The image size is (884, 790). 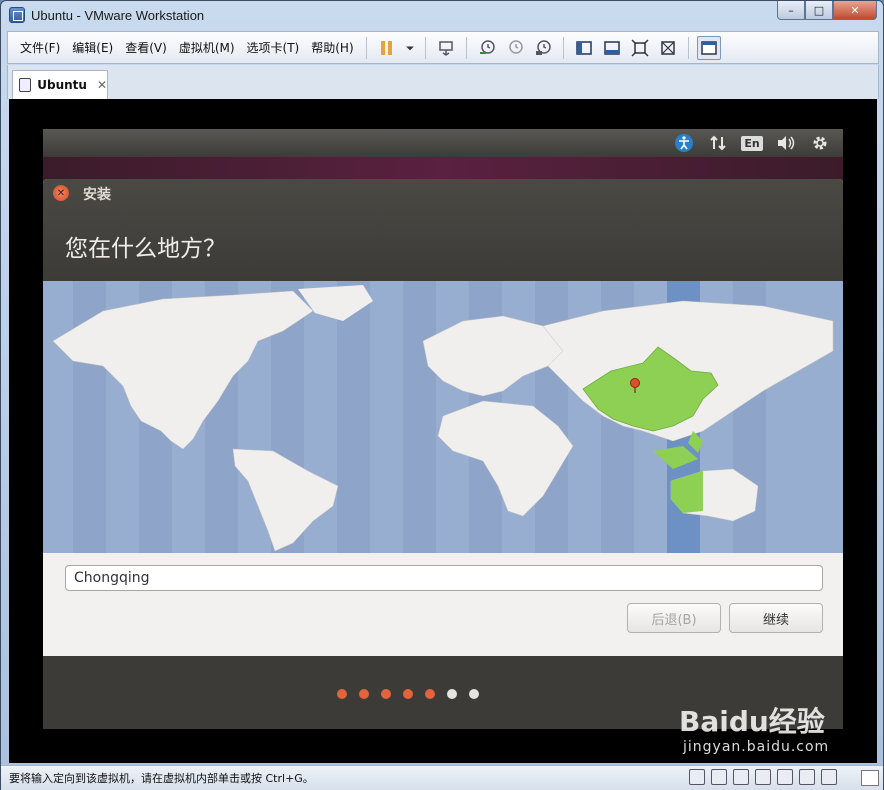 I want to click on maximize-button: □, so click(x=819, y=10).